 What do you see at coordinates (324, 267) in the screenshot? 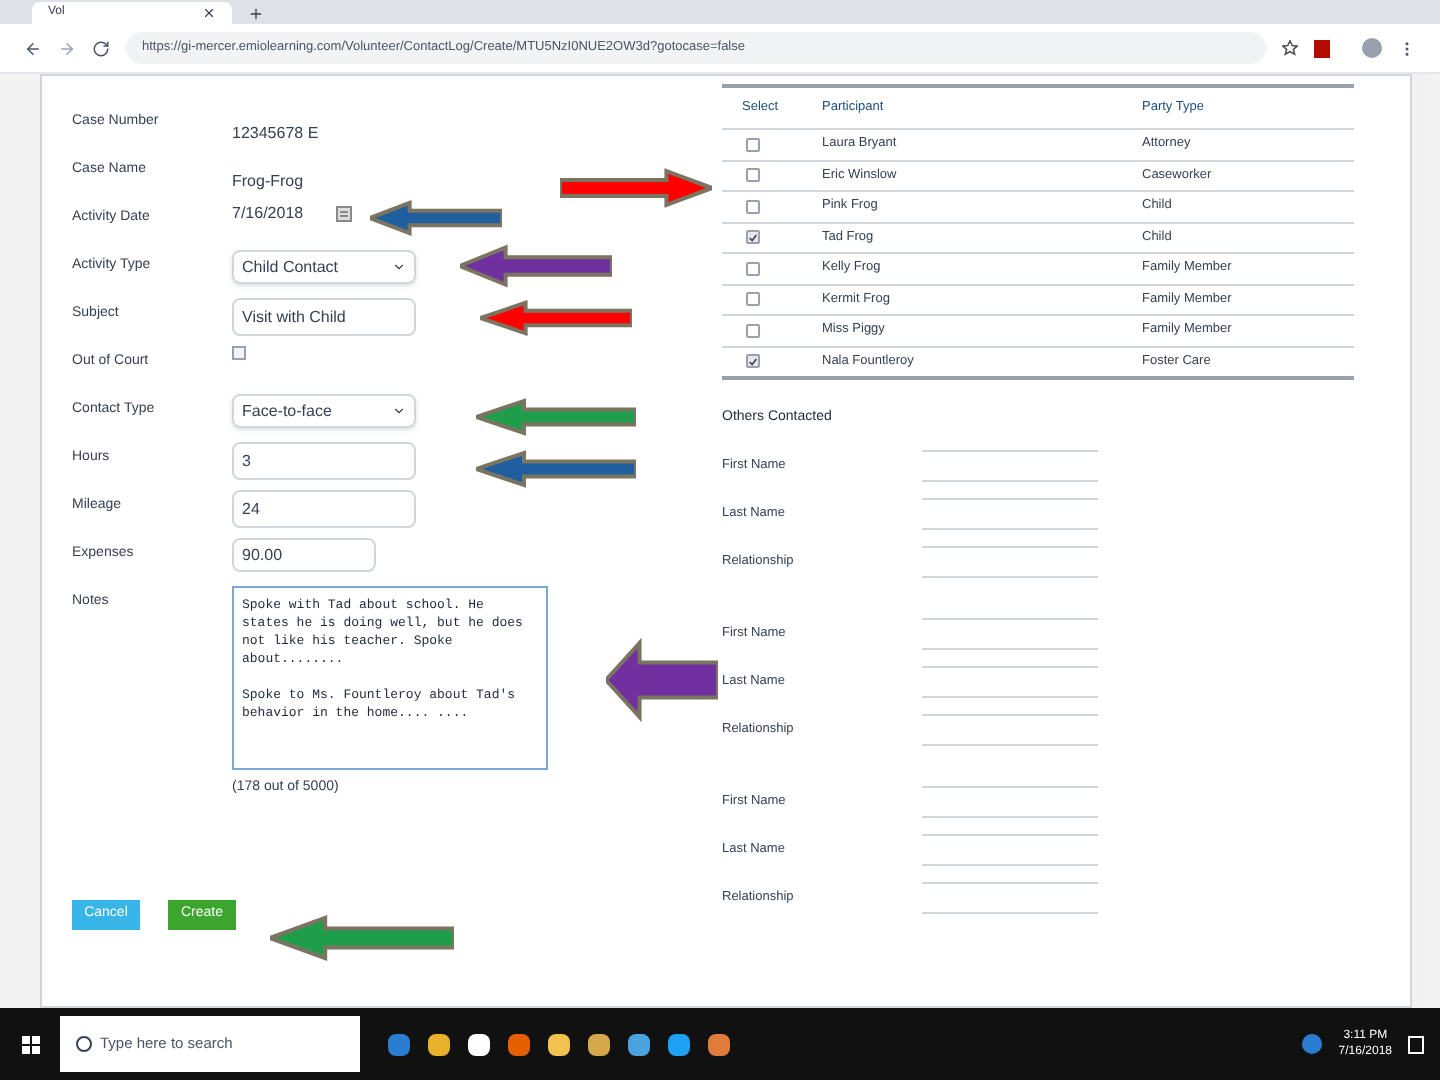
I see `select-field: Child Contact` at bounding box center [324, 267].